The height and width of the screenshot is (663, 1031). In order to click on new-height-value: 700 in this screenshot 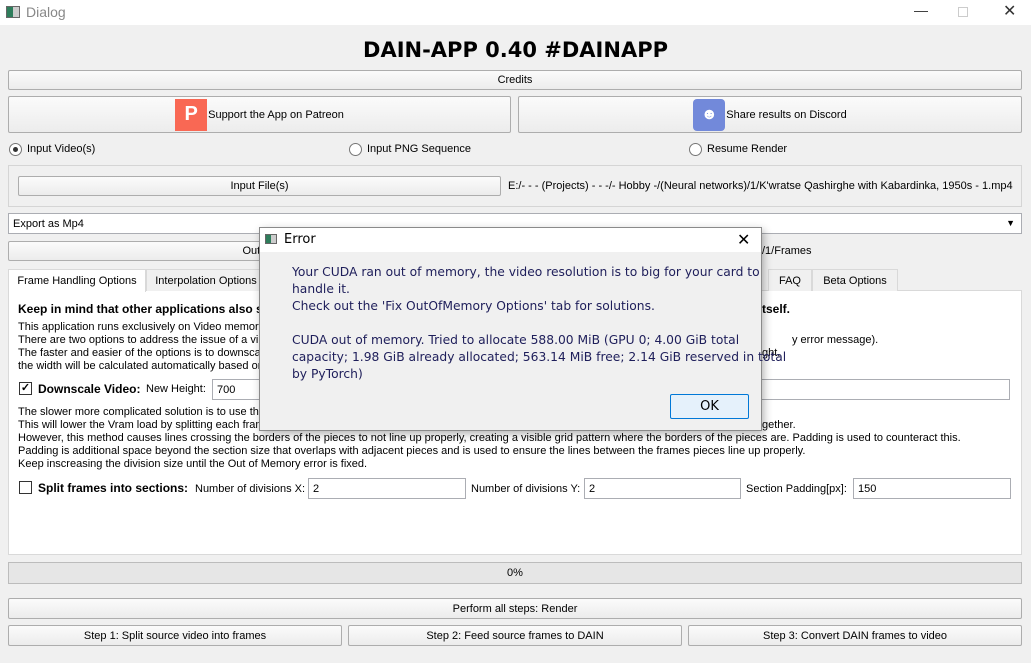, I will do `click(226, 389)`.